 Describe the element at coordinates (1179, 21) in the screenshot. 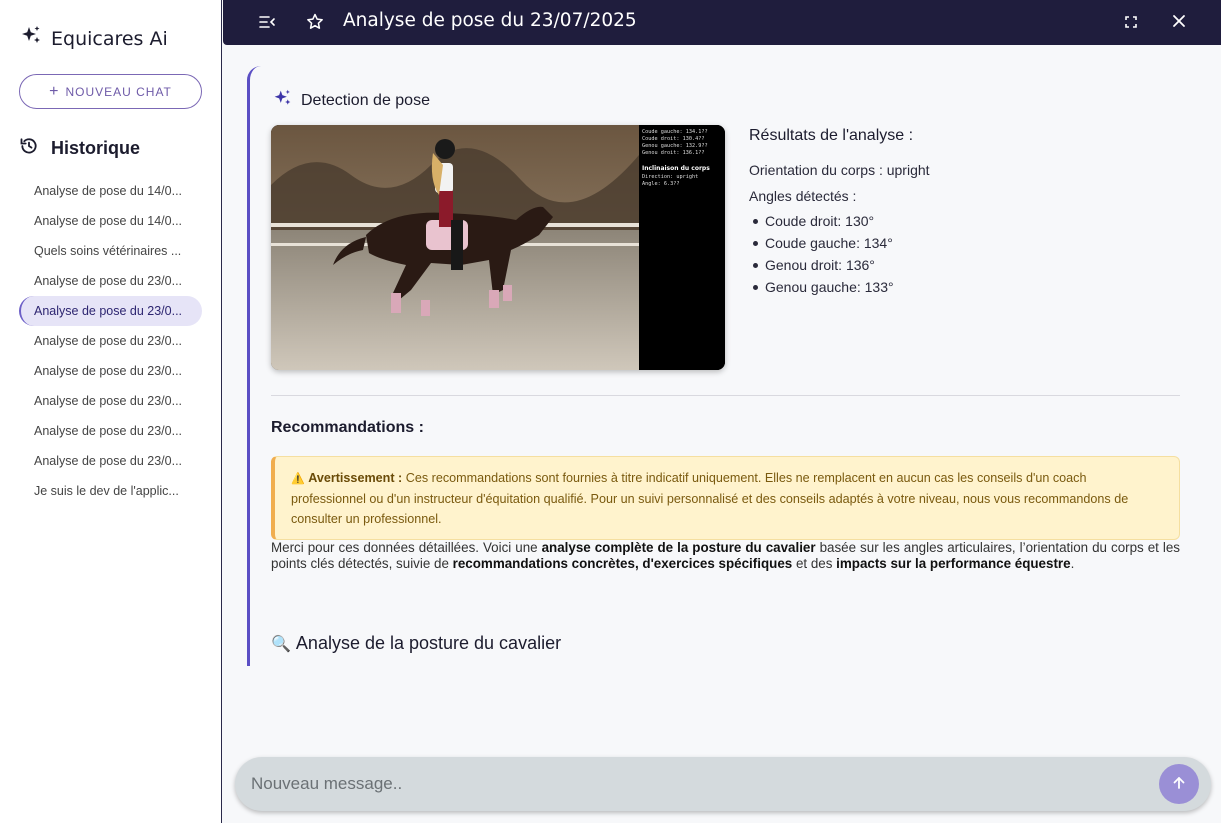

I see `close-icon` at that location.